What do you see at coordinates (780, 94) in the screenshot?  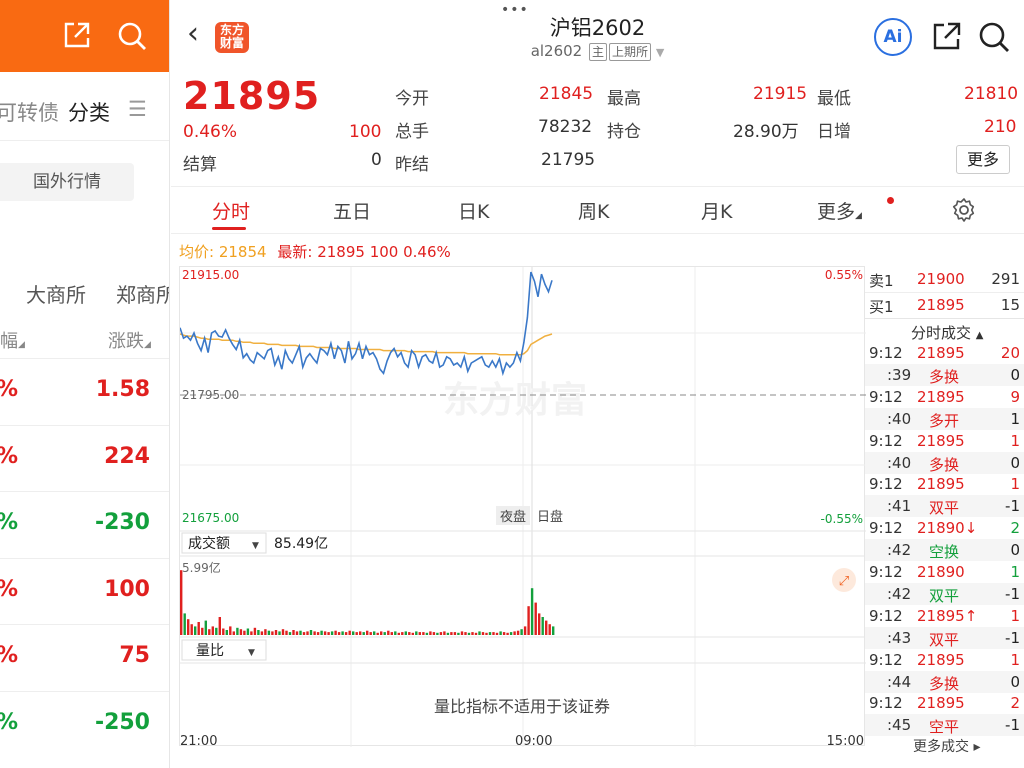 I see `high-value: 21915` at bounding box center [780, 94].